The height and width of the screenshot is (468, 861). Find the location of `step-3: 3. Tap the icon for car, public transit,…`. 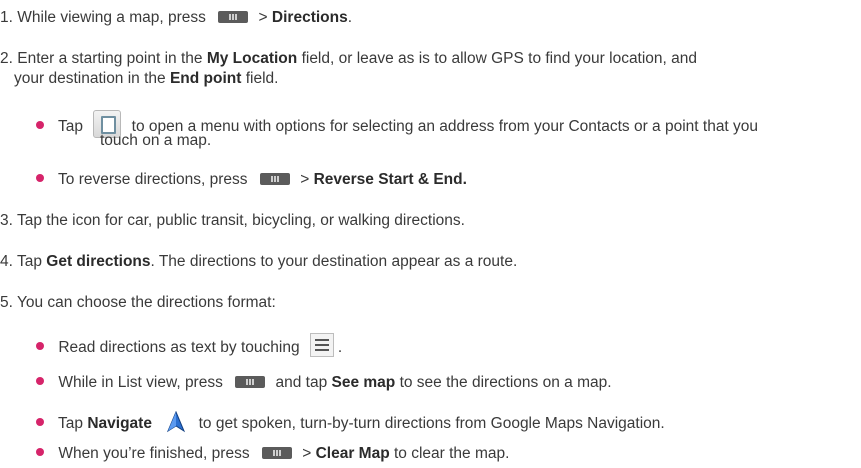

step-3: 3. Tap the icon for car, public transit,… is located at coordinates (232, 220).